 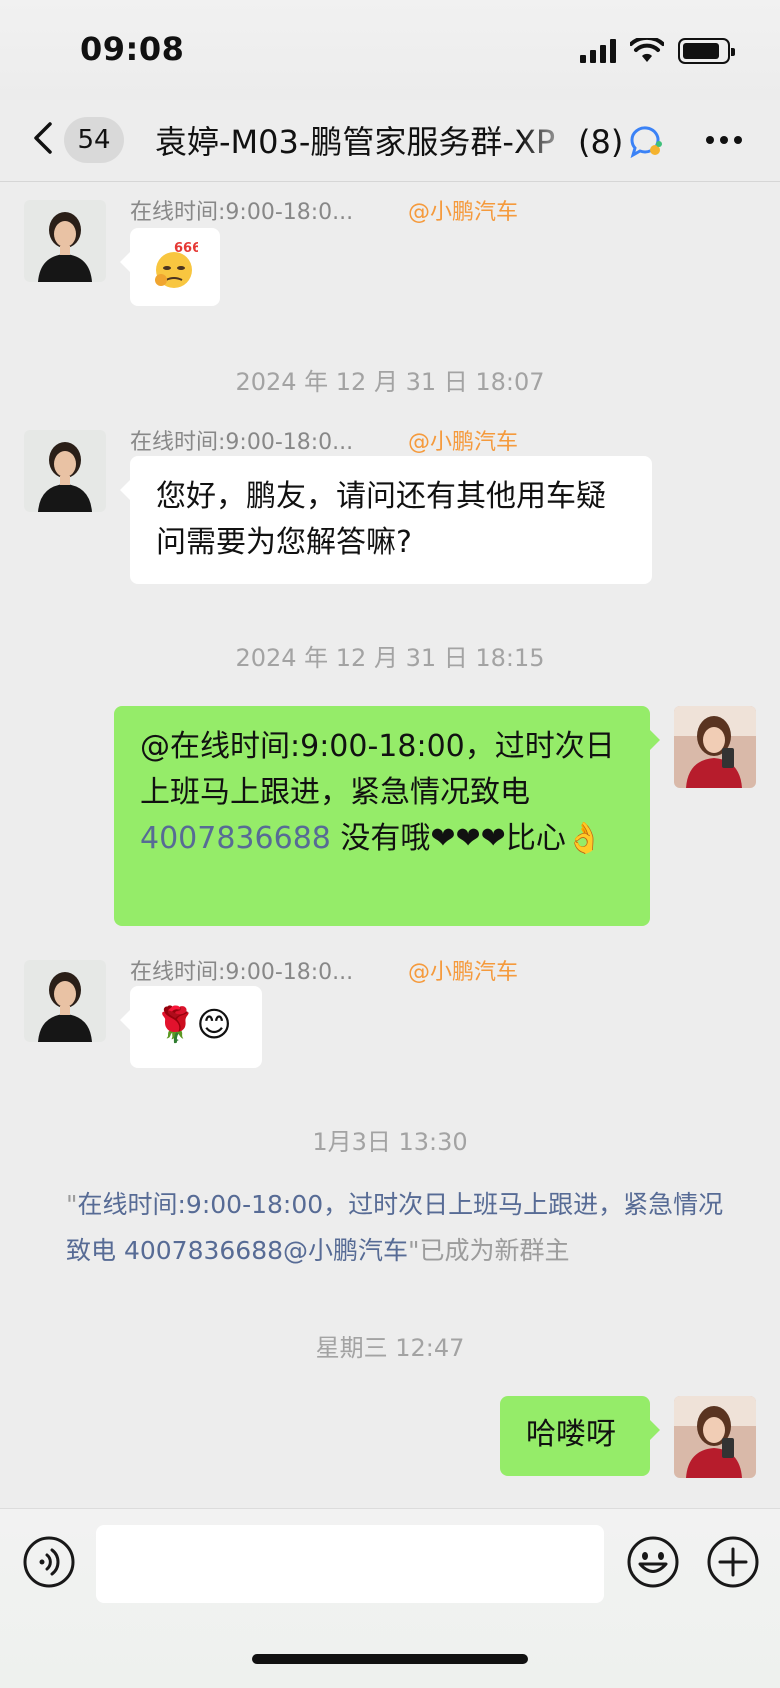 What do you see at coordinates (701, 51) in the screenshot?
I see `battery-level` at bounding box center [701, 51].